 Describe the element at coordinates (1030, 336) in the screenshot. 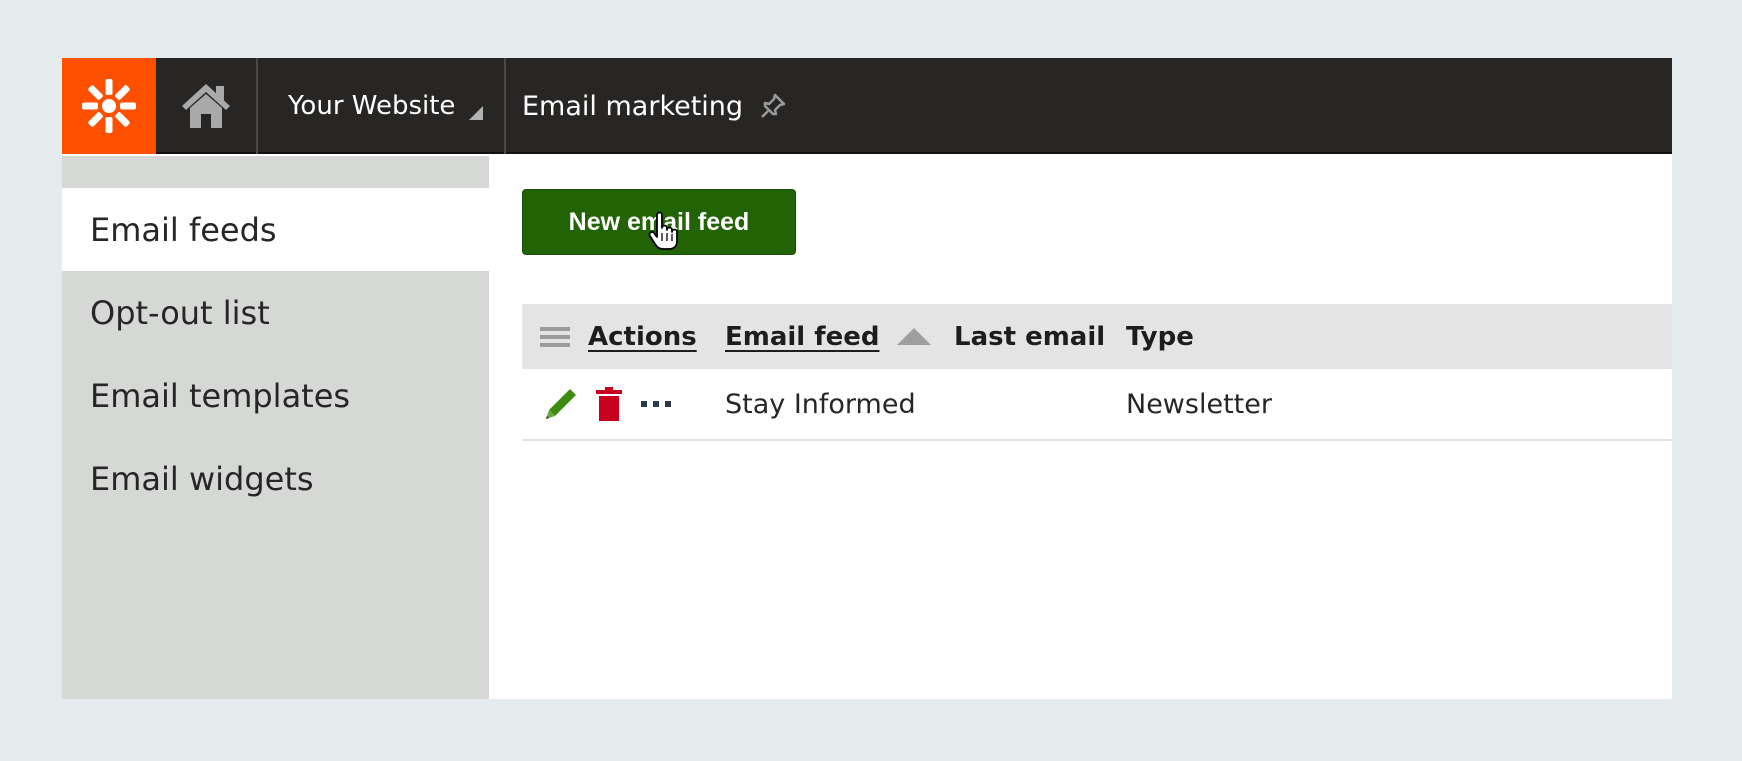

I see `column-header-label: Last email` at that location.